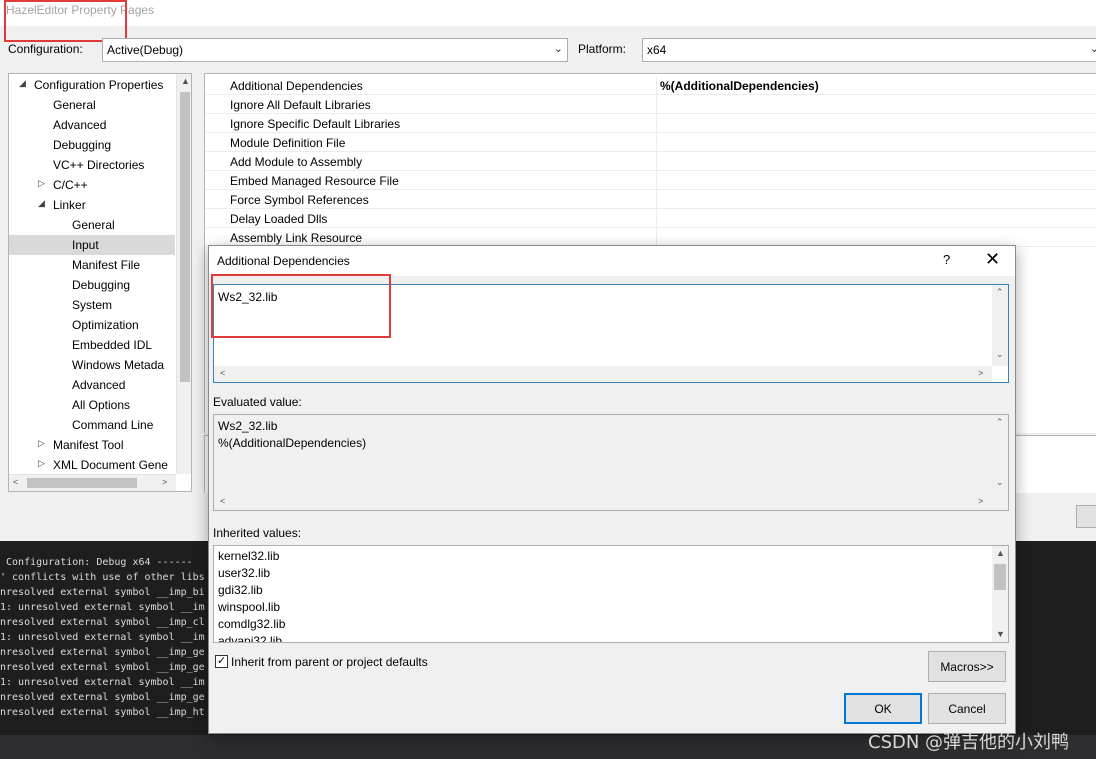  I want to click on tree-item: Embedded IDL, so click(92, 345).